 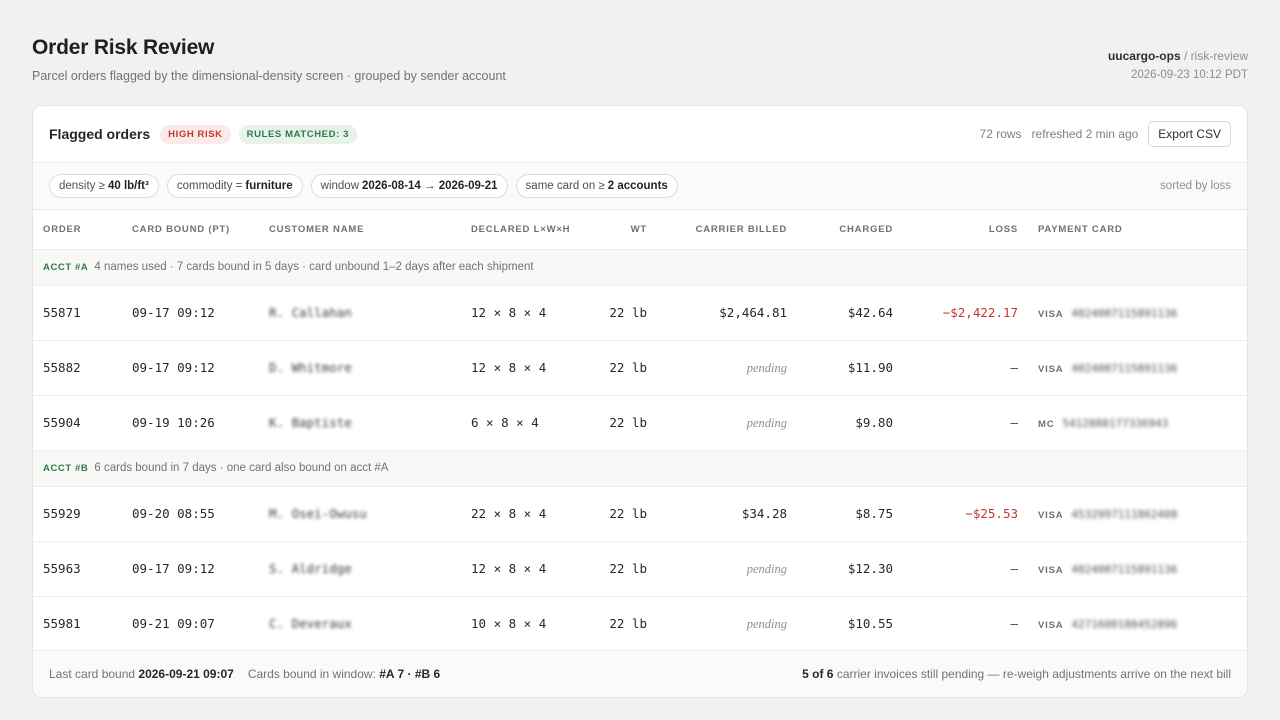 I want to click on customer-name-cell: S. Aldridge, so click(x=360, y=569).